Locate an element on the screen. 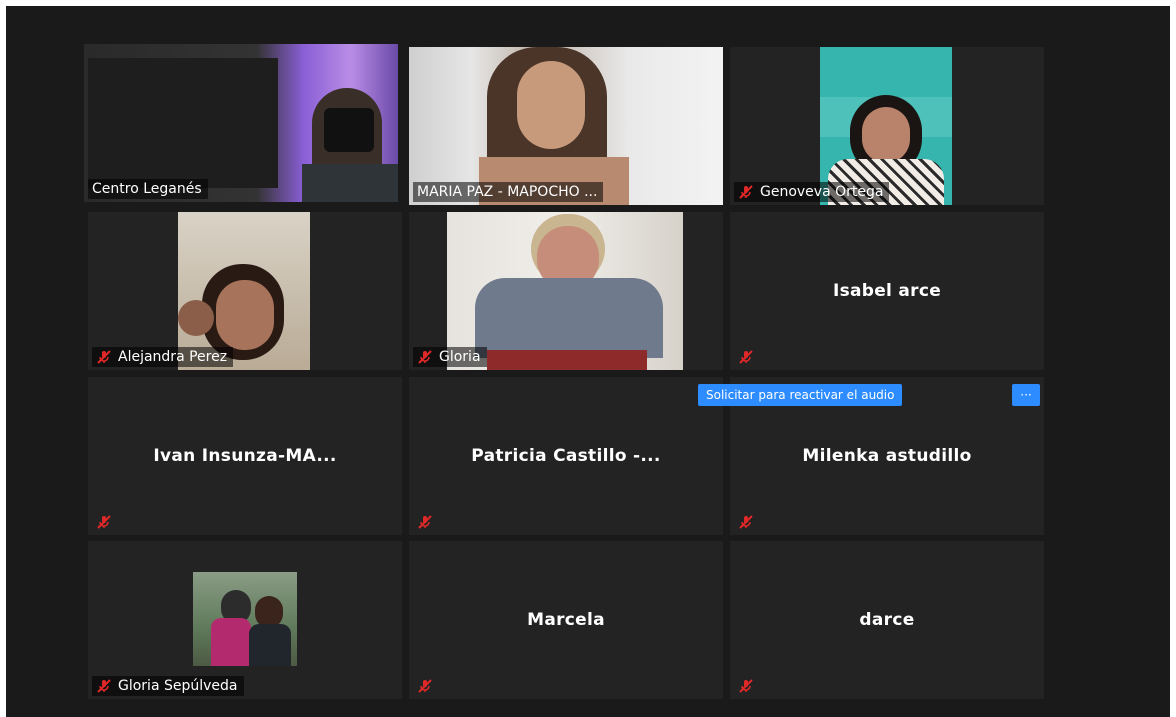 This screenshot has width=1176, height=717. participant-name-label: Gloria is located at coordinates (450, 357).